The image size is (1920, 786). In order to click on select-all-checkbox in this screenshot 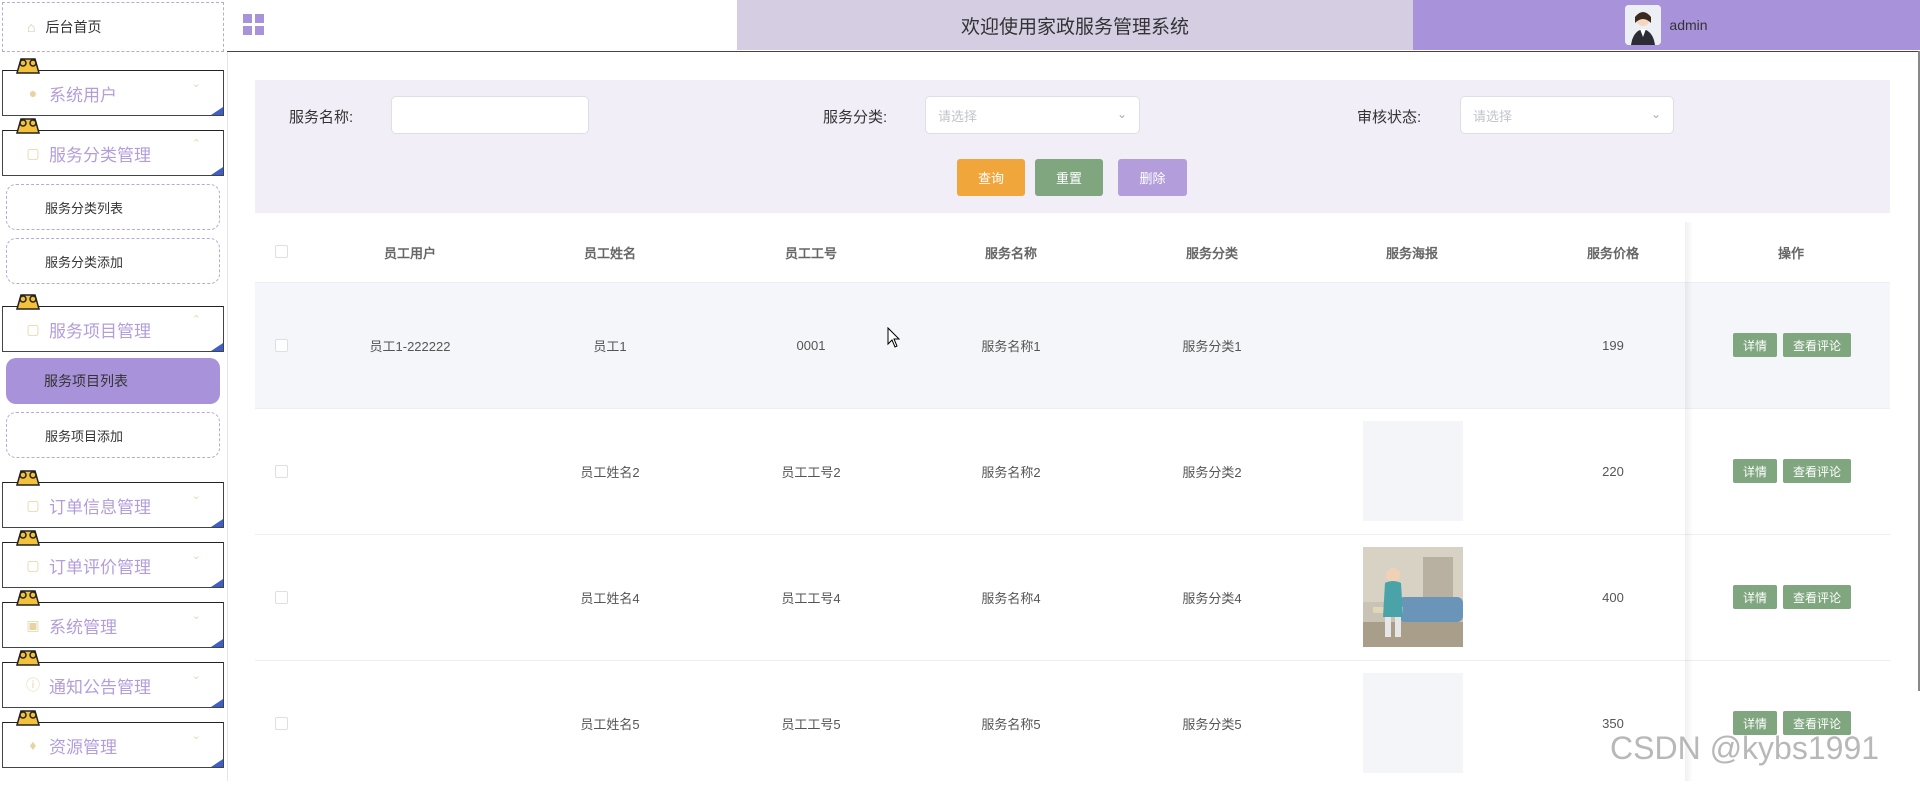, I will do `click(281, 251)`.